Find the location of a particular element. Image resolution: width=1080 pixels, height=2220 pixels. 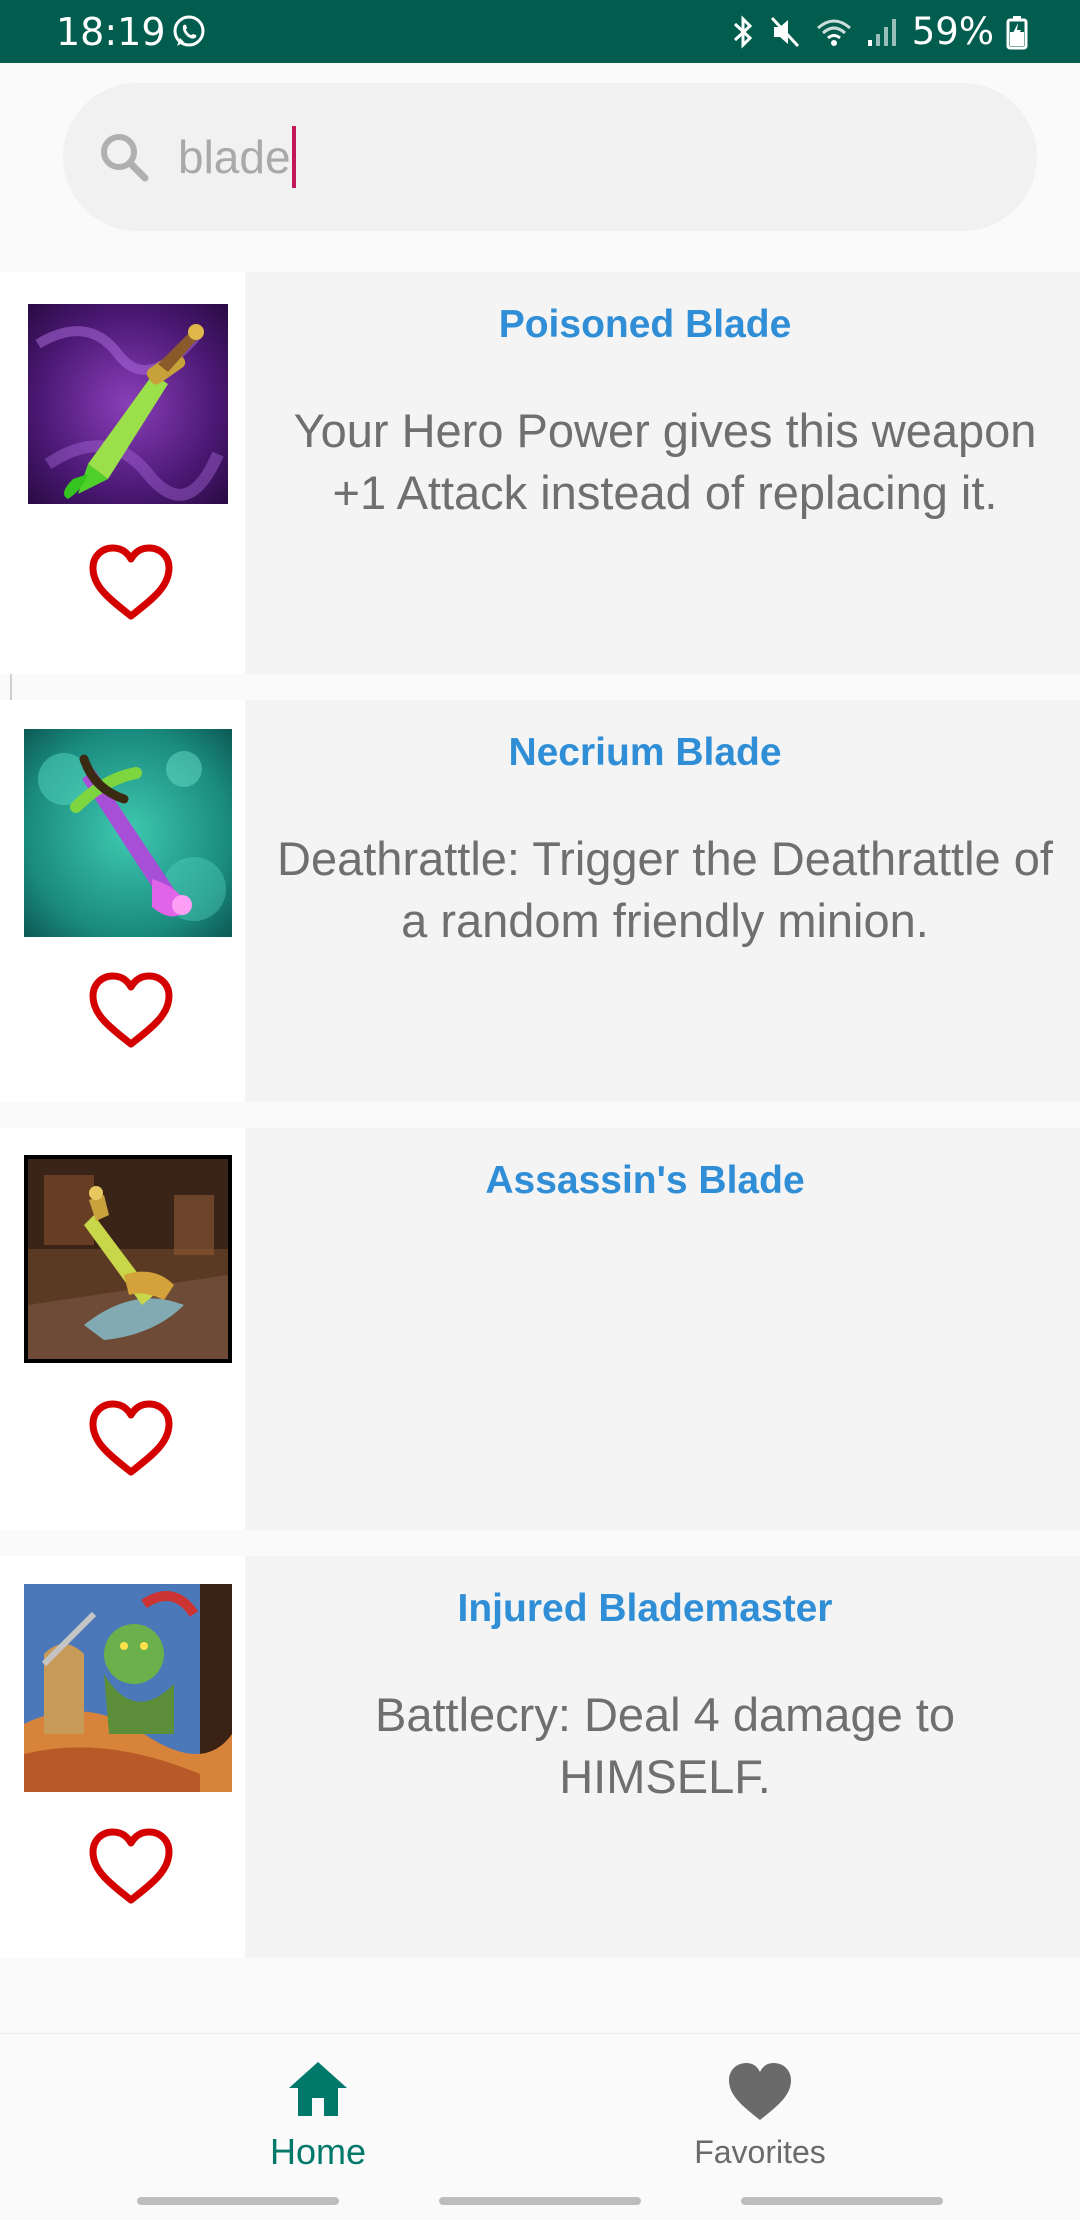

card-body: Assassin's Blade is located at coordinates (662, 1329).